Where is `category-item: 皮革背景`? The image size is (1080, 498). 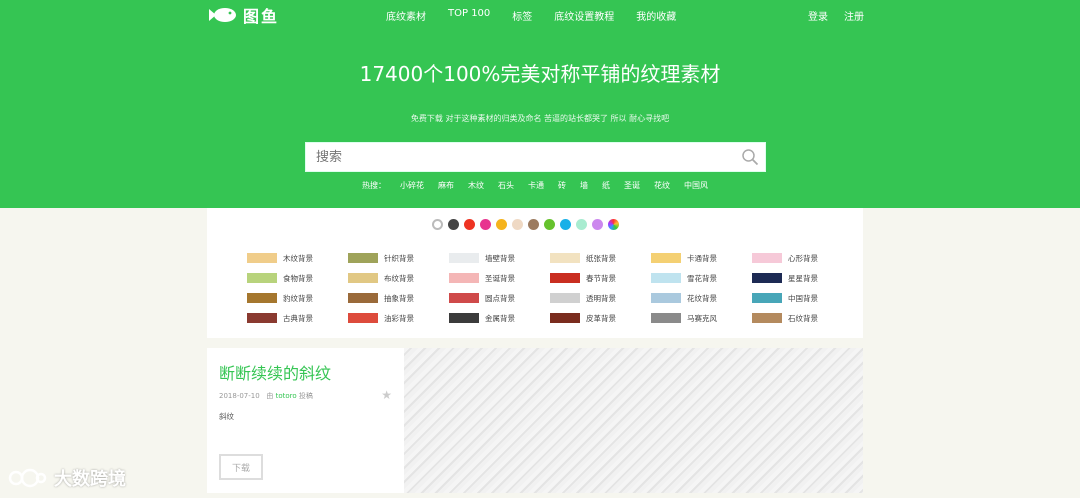 category-item: 皮革背景 is located at coordinates (600, 318).